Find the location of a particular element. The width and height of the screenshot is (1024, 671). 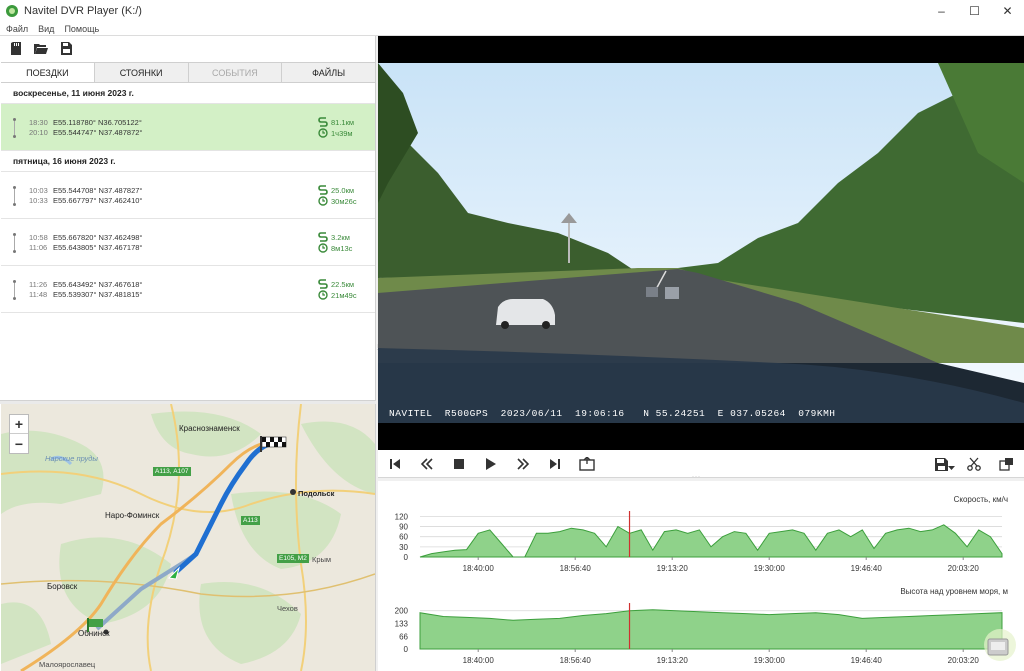

y-tick-label: 66 is located at coordinates (403, 636).